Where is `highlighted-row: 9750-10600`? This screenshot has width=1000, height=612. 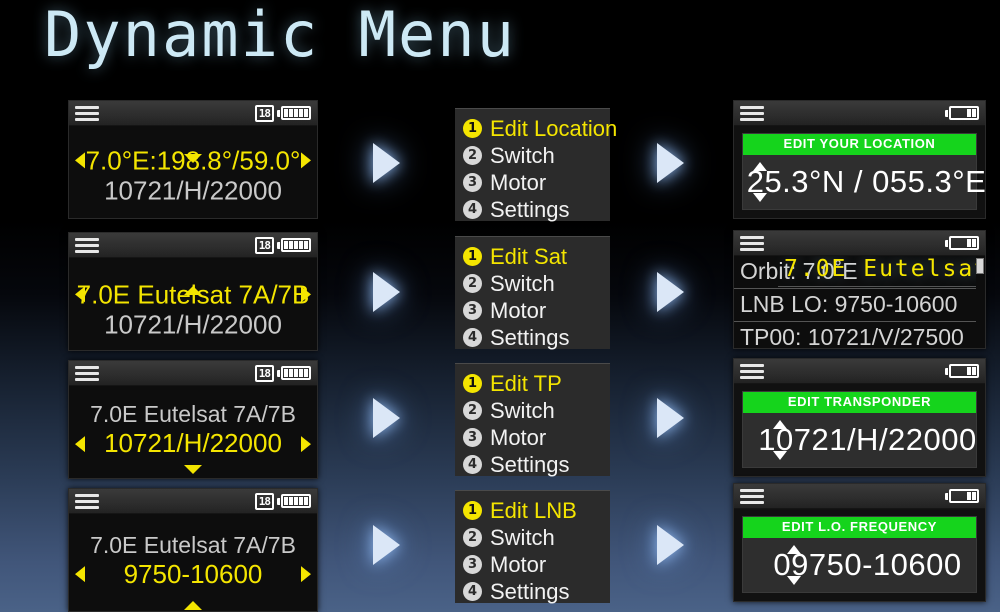 highlighted-row: 9750-10600 is located at coordinates (193, 574).